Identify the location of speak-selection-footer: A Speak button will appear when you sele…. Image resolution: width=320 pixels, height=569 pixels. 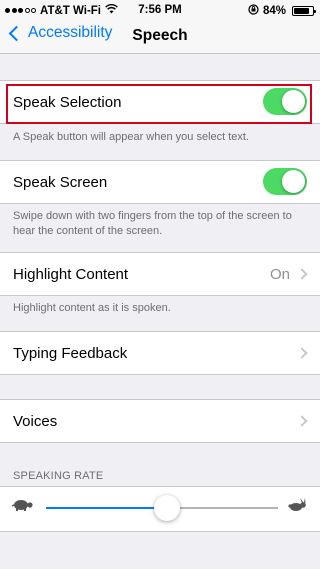
(131, 137).